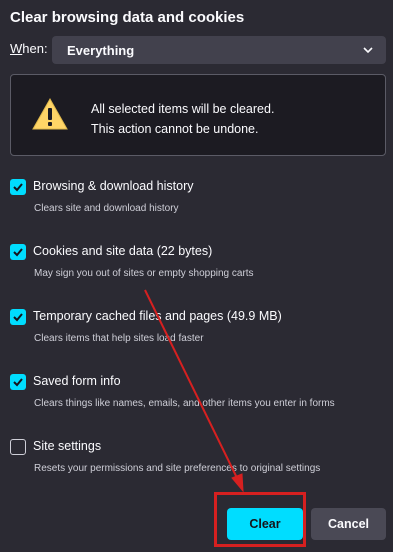 The height and width of the screenshot is (552, 393). I want to click on cookies-label: Cookies and site data (22 bytes), so click(123, 251).